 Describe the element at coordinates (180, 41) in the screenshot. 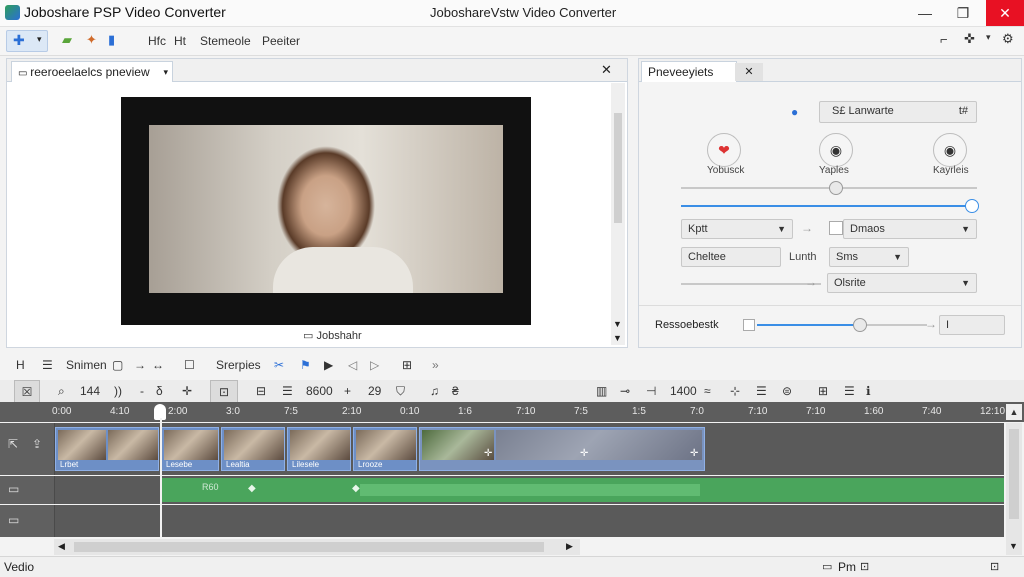

I see `menu-item-ht: Ht` at that location.